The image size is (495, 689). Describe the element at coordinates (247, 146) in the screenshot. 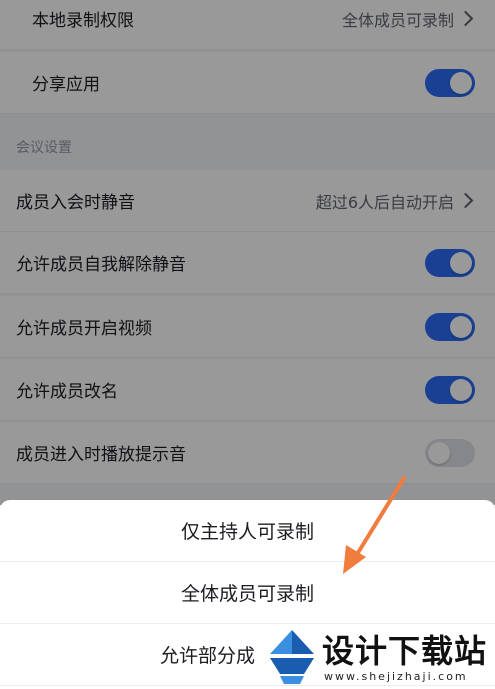

I see `section-title-meeting-settings: 会议设置` at that location.